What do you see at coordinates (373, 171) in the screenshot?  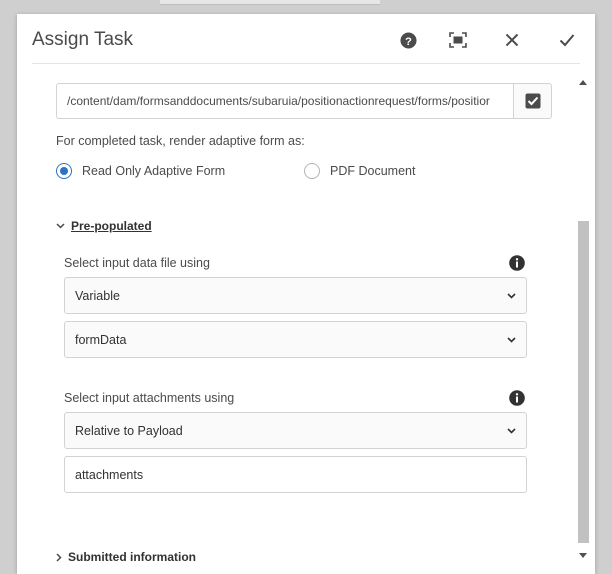 I see `radio-label: PDF Document` at bounding box center [373, 171].